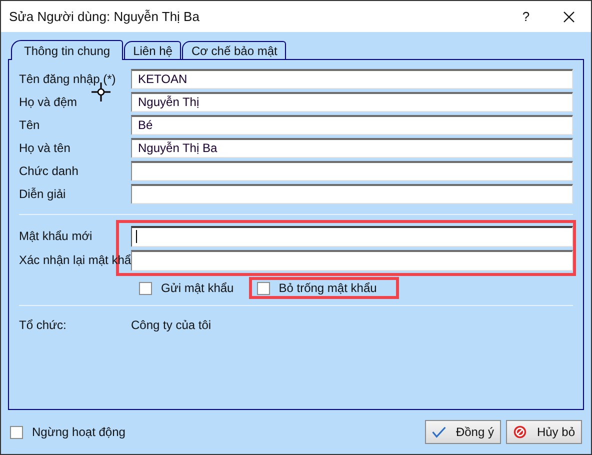  What do you see at coordinates (197, 288) in the screenshot?
I see `option-label: Gửi mật khẩu` at bounding box center [197, 288].